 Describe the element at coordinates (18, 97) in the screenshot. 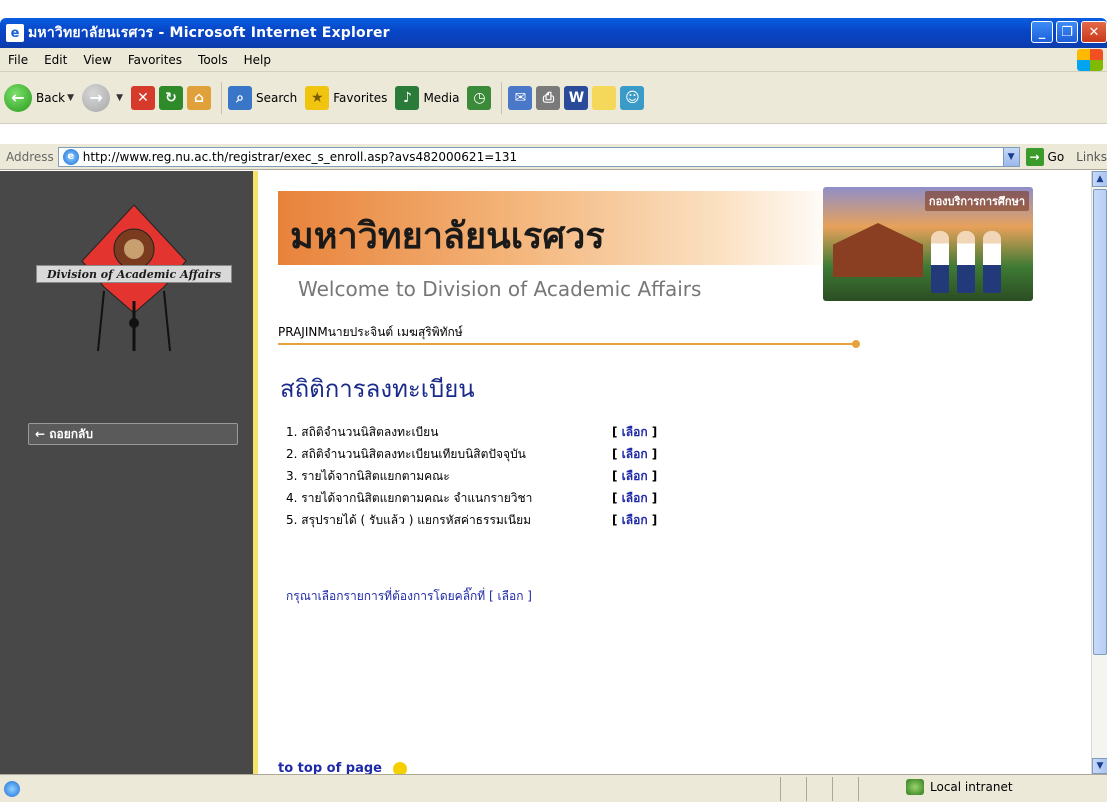

I see `back-arrow-icon: ←` at that location.